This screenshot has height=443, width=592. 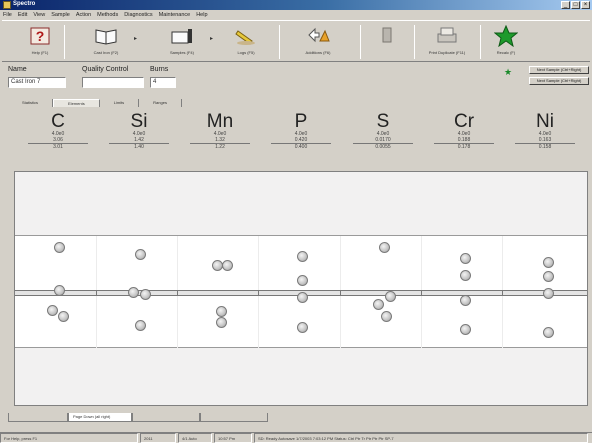 I want to click on cast-iron-button: Cast Iron (F2) ▸, so click(x=110, y=42).